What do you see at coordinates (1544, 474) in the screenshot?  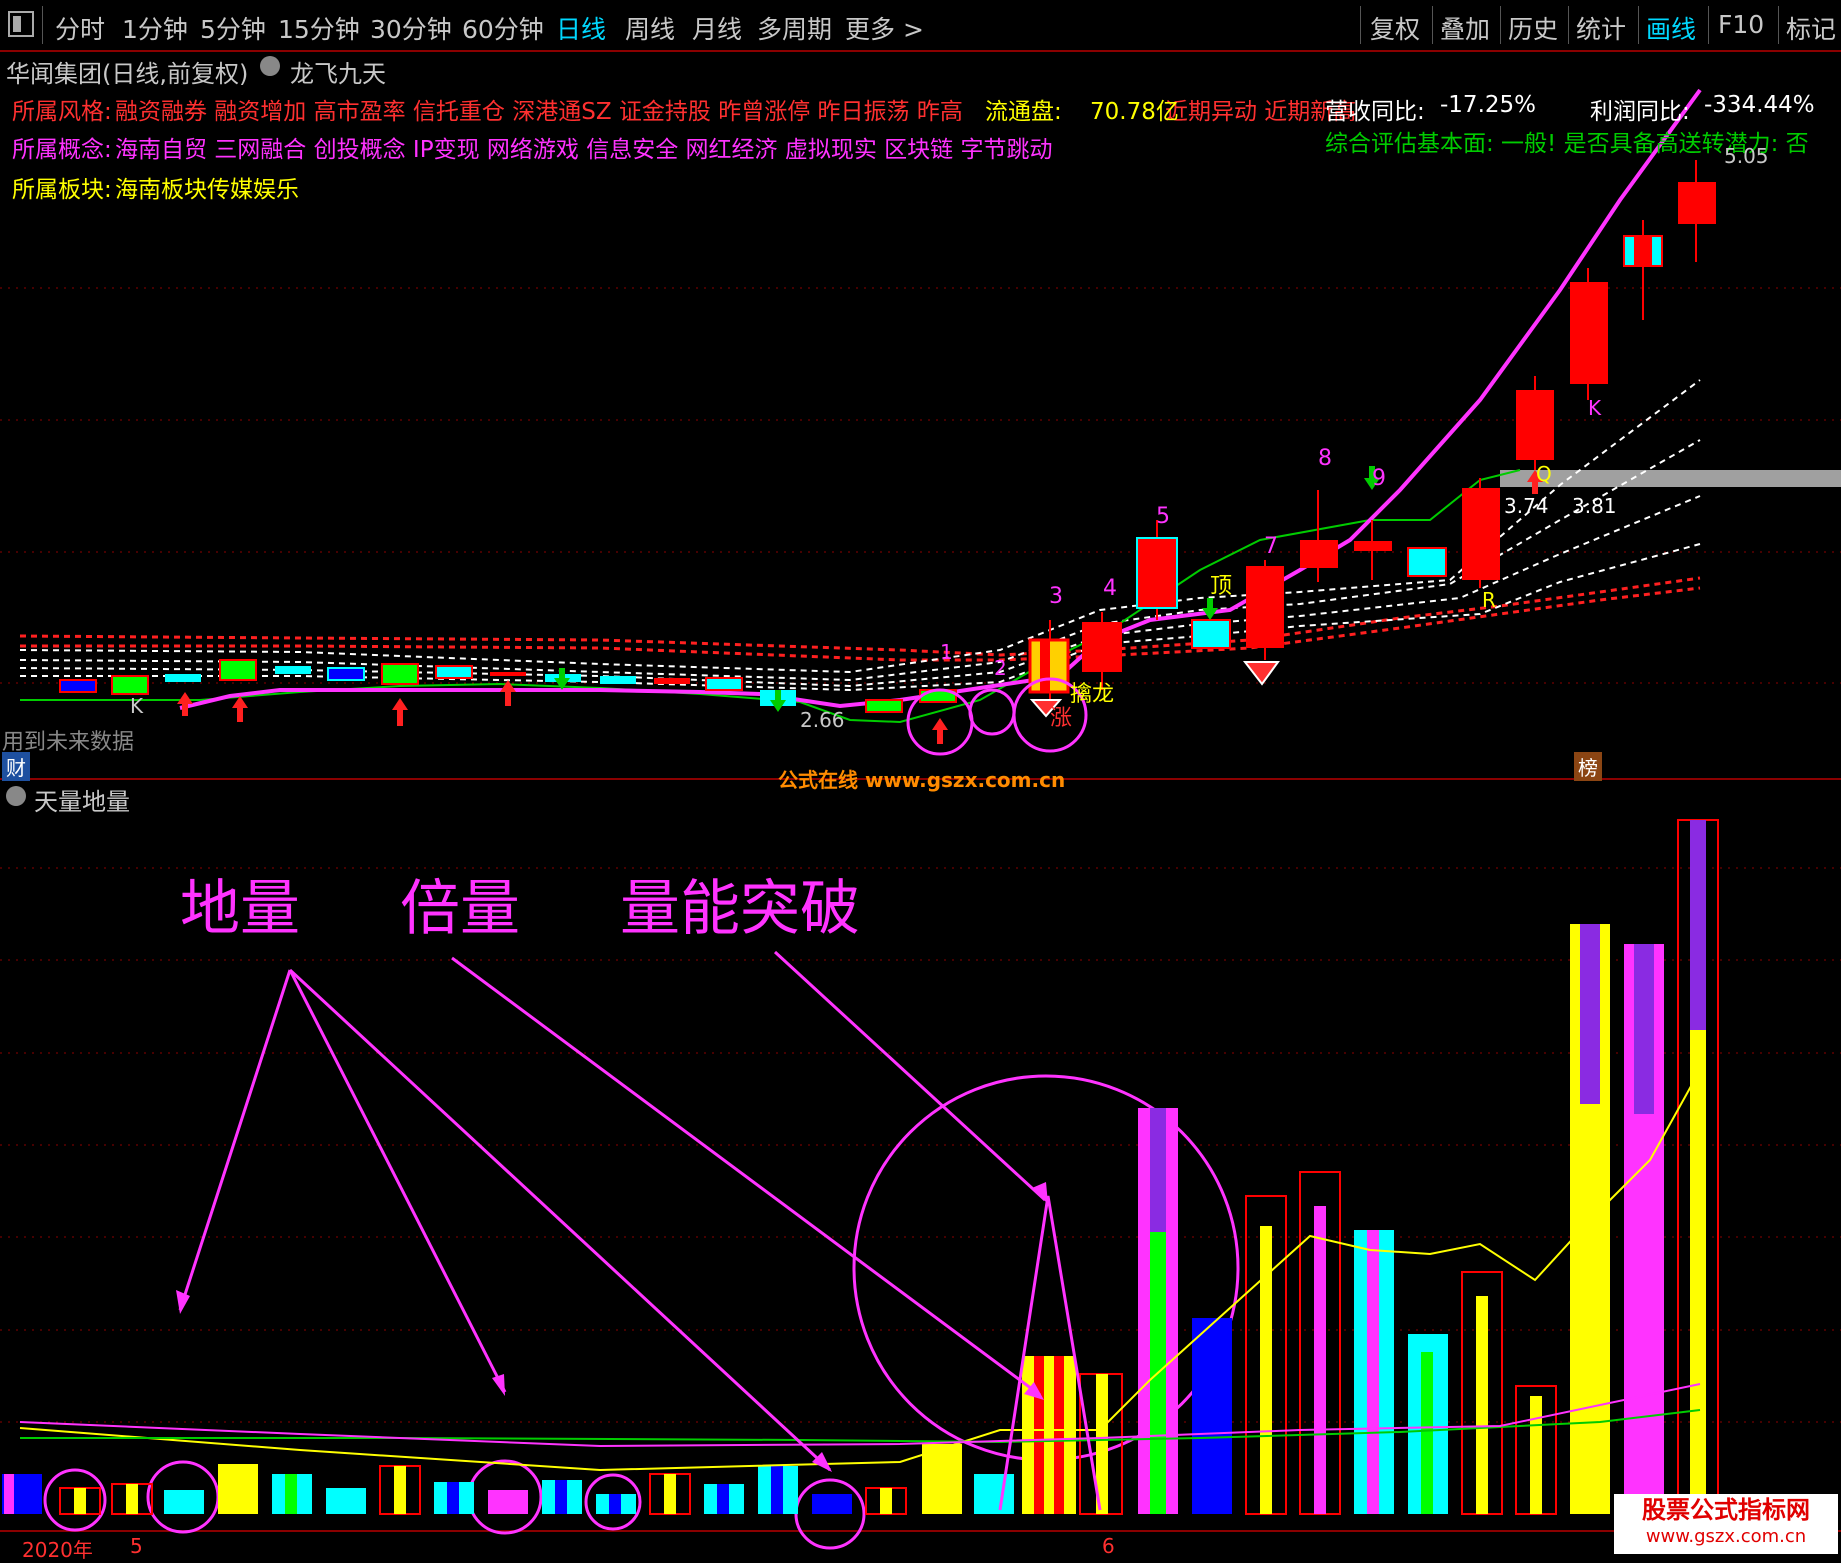 I see `q-signal-label: Q` at bounding box center [1544, 474].